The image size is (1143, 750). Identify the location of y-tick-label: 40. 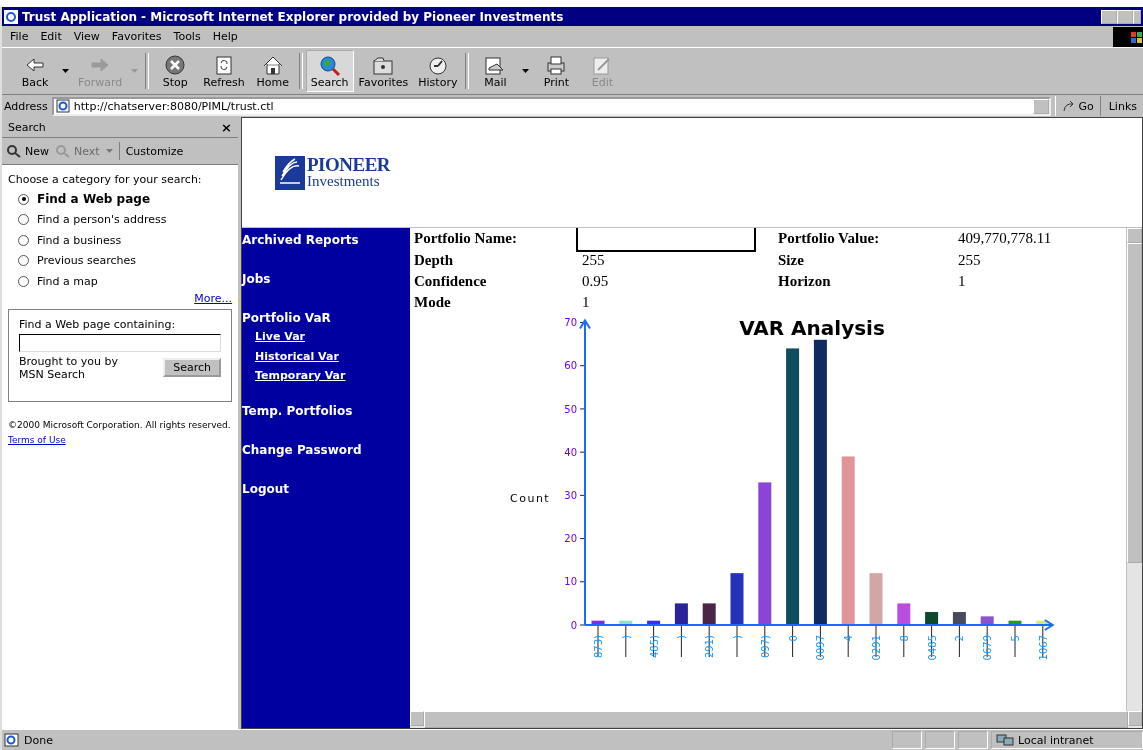
(570, 452).